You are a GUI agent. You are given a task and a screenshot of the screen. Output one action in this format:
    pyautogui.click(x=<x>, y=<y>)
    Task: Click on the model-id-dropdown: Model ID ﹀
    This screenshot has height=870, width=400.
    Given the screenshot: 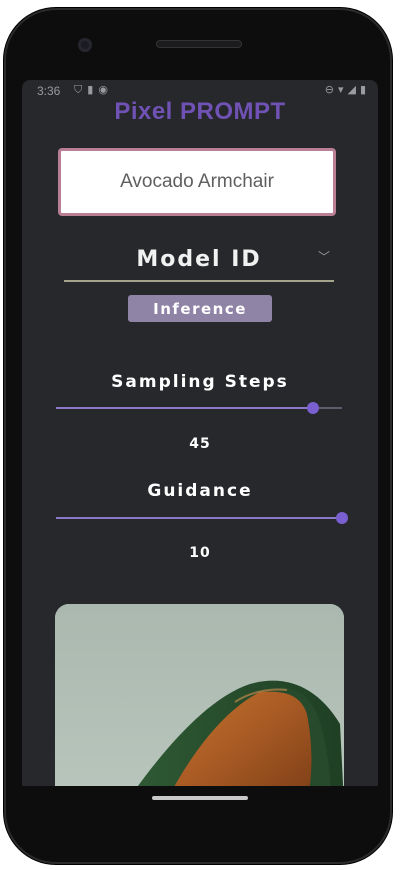 What is the action you would take?
    pyautogui.click(x=199, y=264)
    